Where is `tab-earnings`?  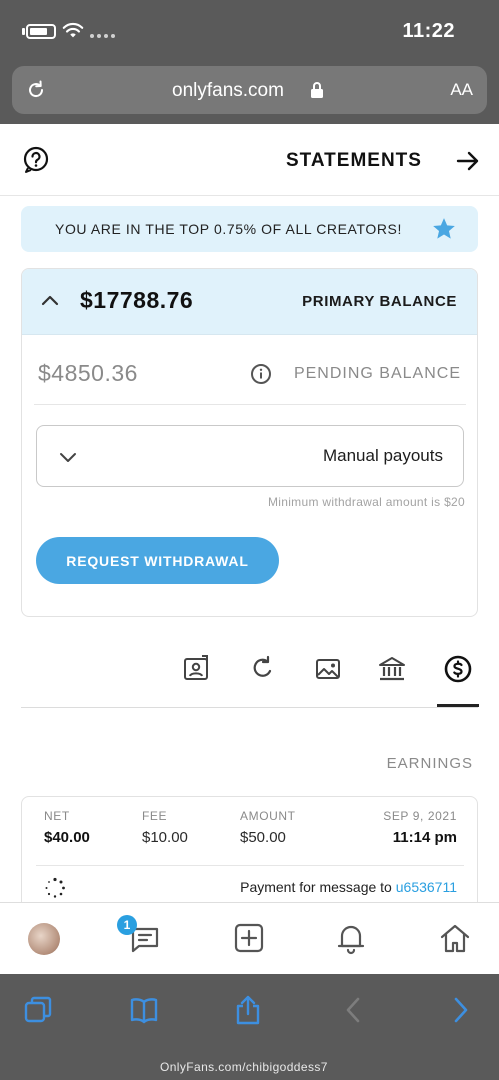 tab-earnings is located at coordinates (458, 669).